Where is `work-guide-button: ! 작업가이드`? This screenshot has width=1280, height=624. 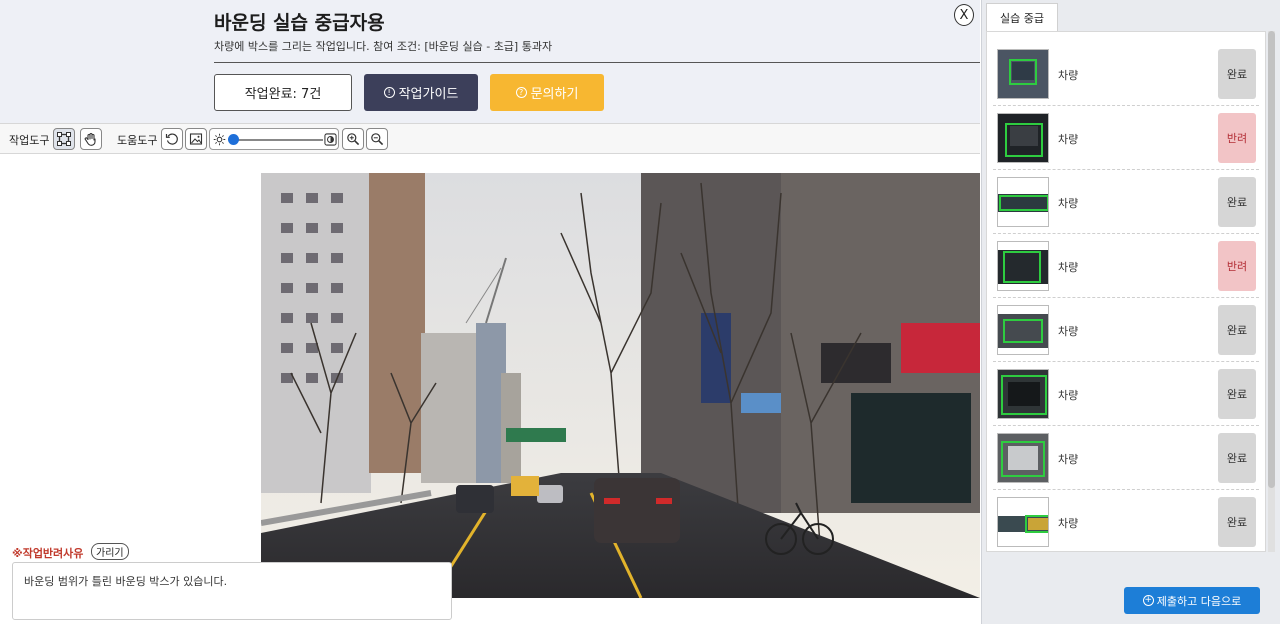
work-guide-button: ! 작업가이드 is located at coordinates (421, 92).